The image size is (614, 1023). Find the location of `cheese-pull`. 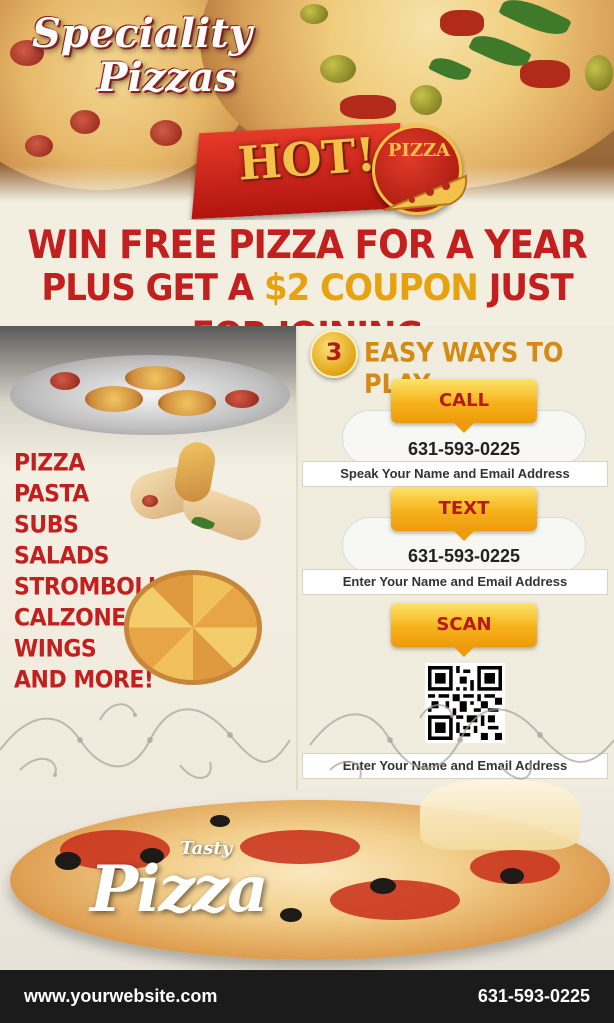

cheese-pull is located at coordinates (500, 815).